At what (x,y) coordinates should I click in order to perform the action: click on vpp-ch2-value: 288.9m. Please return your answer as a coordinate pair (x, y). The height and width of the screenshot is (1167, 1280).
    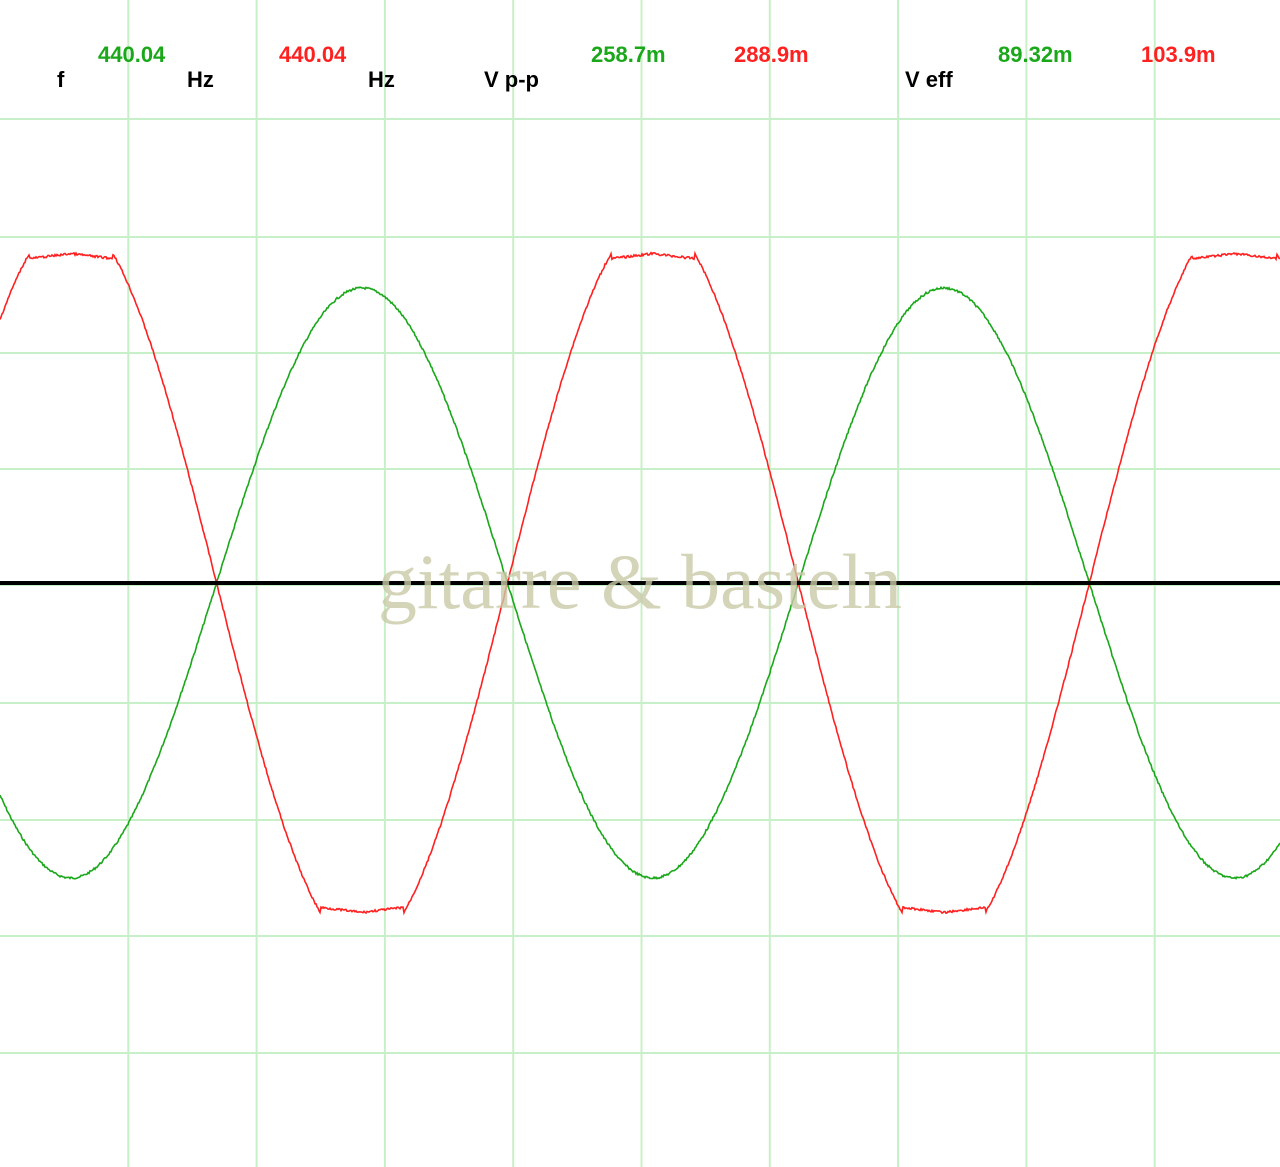
    Looking at the image, I should click on (771, 54).